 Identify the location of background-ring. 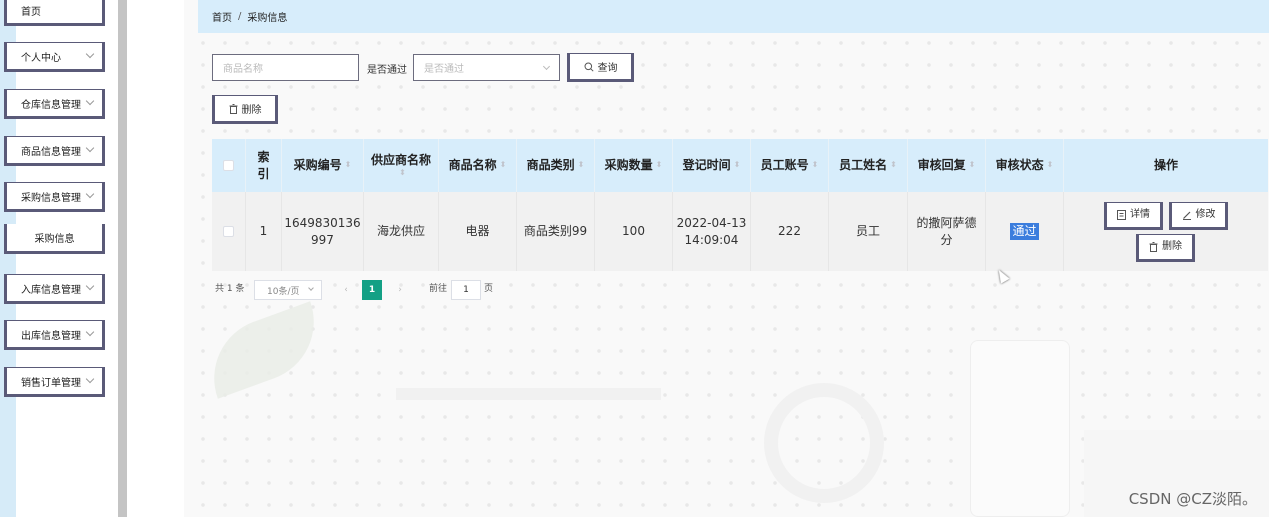
(824, 443).